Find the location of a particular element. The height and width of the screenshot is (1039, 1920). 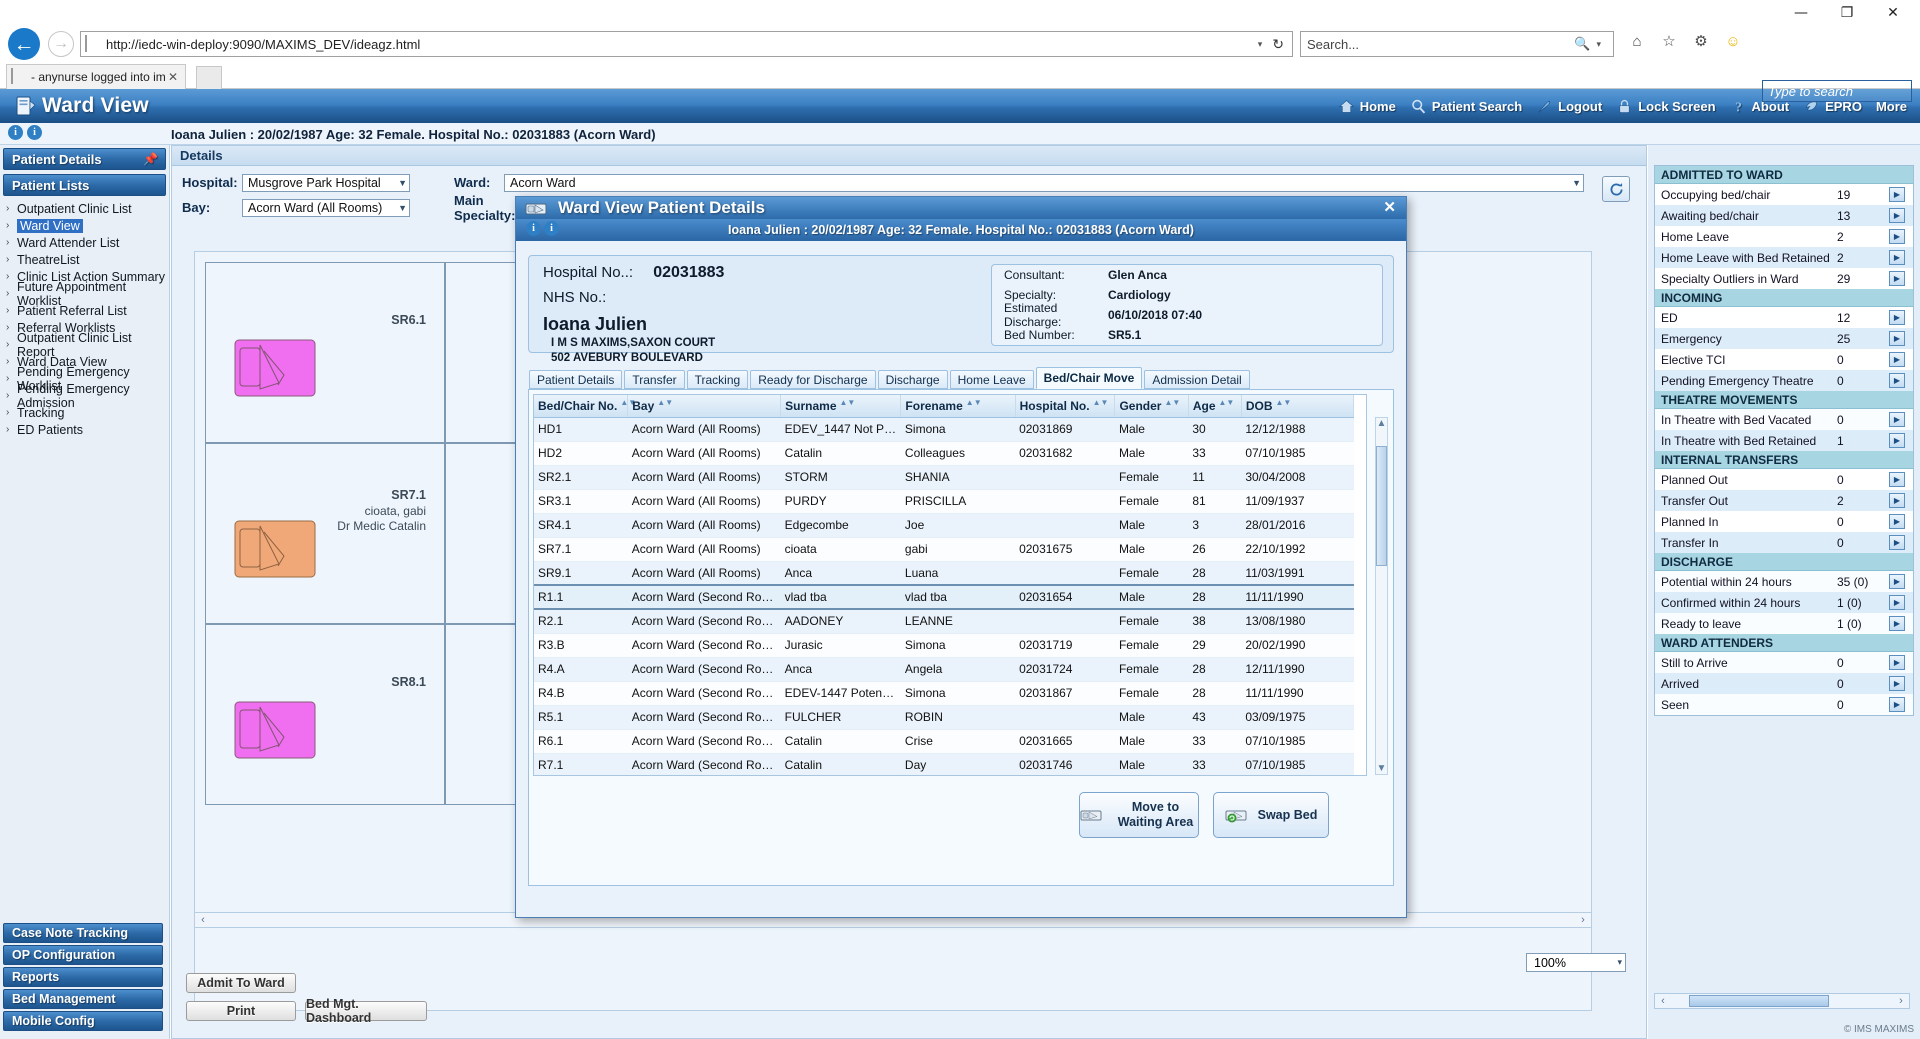

column-header-surname: Surname ▲▼ is located at coordinates (841, 406).